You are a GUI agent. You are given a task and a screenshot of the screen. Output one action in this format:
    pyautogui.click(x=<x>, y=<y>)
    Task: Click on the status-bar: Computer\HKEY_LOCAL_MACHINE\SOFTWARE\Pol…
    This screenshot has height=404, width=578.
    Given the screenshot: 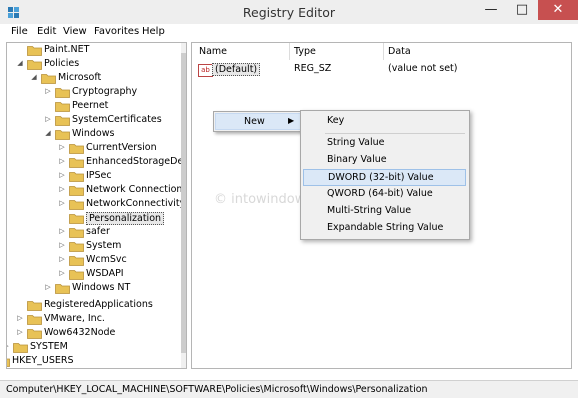 What is the action you would take?
    pyautogui.click(x=289, y=389)
    